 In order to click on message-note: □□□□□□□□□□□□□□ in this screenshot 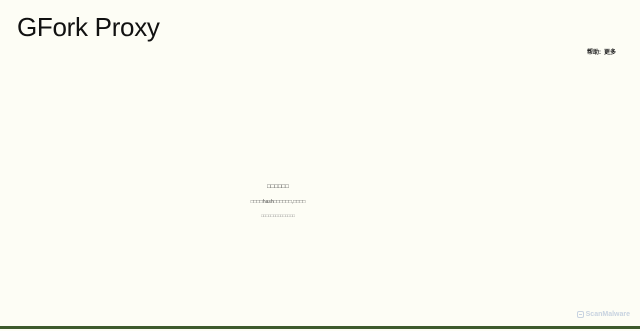, I will do `click(278, 215)`.